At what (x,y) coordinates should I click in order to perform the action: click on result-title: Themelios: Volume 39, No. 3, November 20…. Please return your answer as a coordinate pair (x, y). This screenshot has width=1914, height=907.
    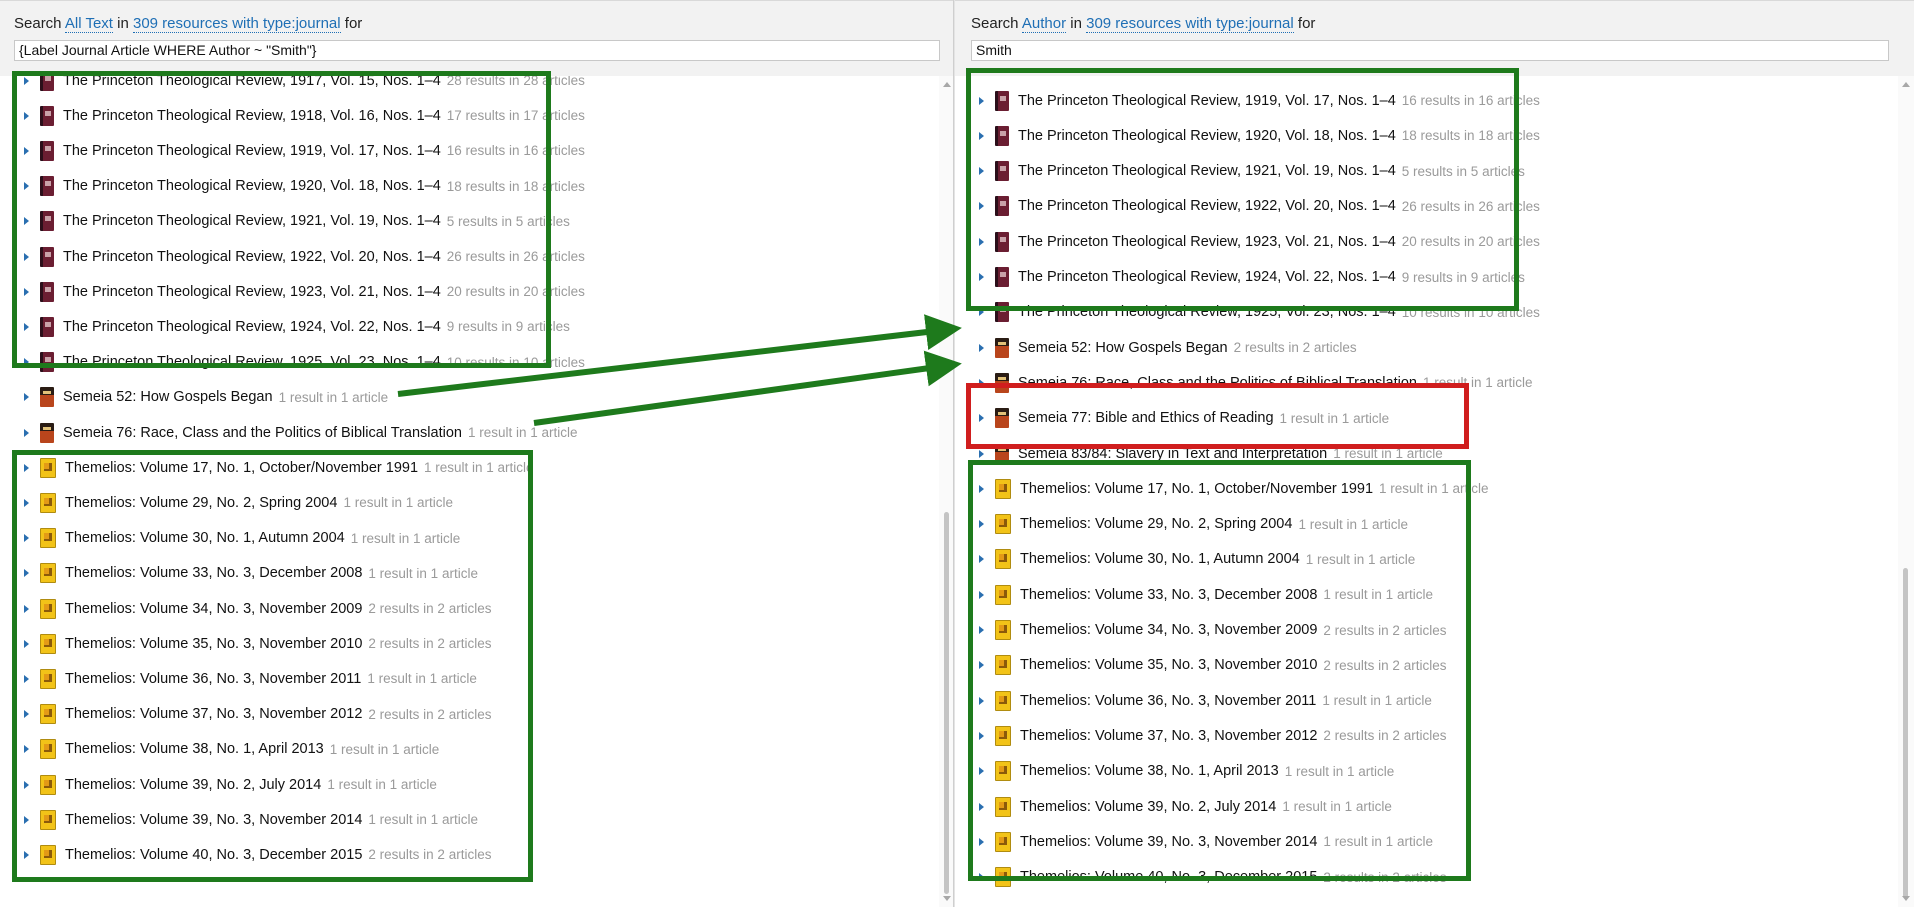
    Looking at the image, I should click on (213, 820).